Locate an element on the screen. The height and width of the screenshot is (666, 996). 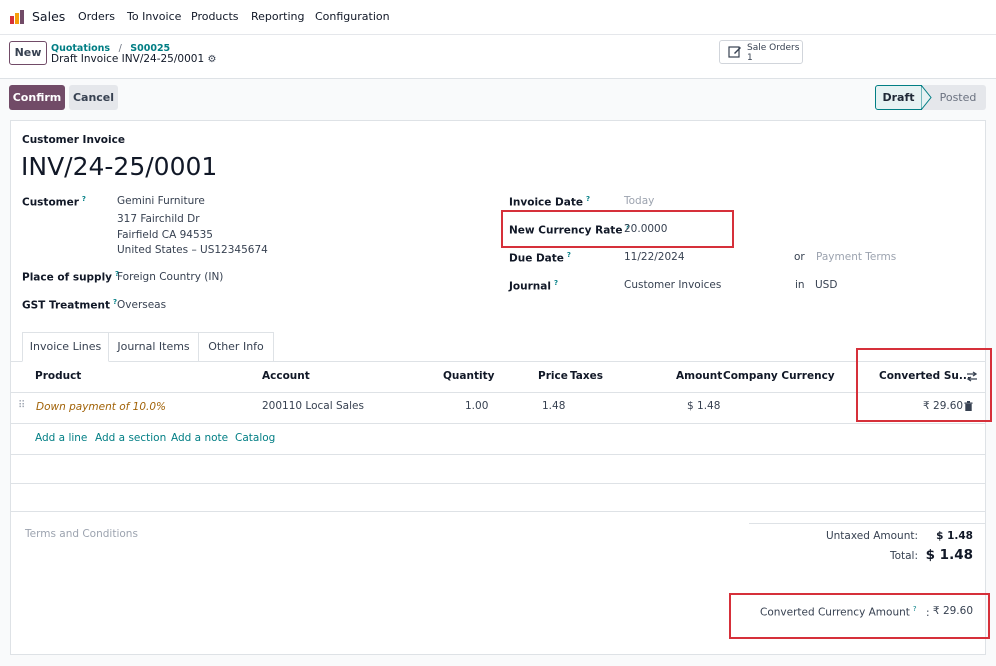
customer-address-line3: United States – US12345674 is located at coordinates (192, 250).